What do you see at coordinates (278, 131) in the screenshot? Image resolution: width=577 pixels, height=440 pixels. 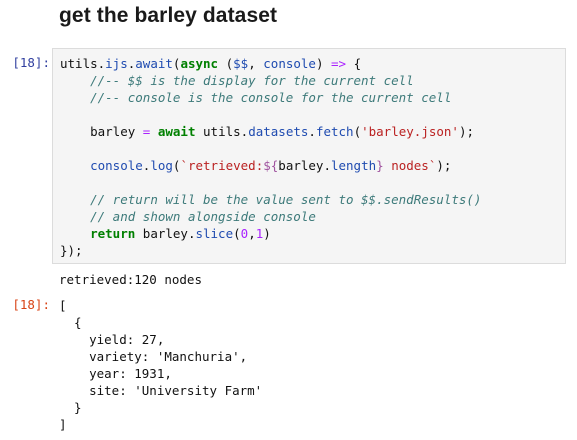 I see `code-token: datasets` at bounding box center [278, 131].